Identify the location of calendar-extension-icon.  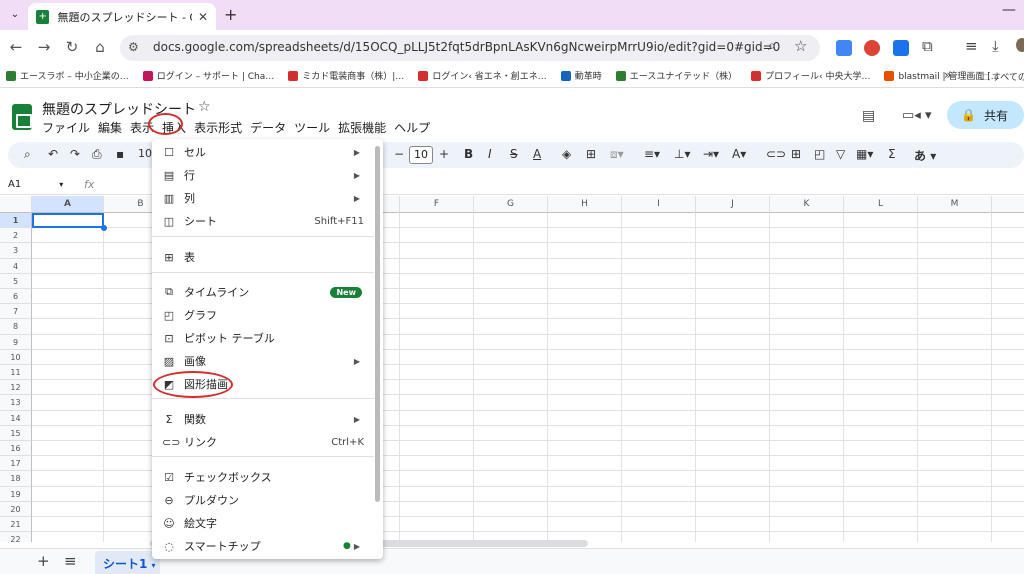
(901, 48).